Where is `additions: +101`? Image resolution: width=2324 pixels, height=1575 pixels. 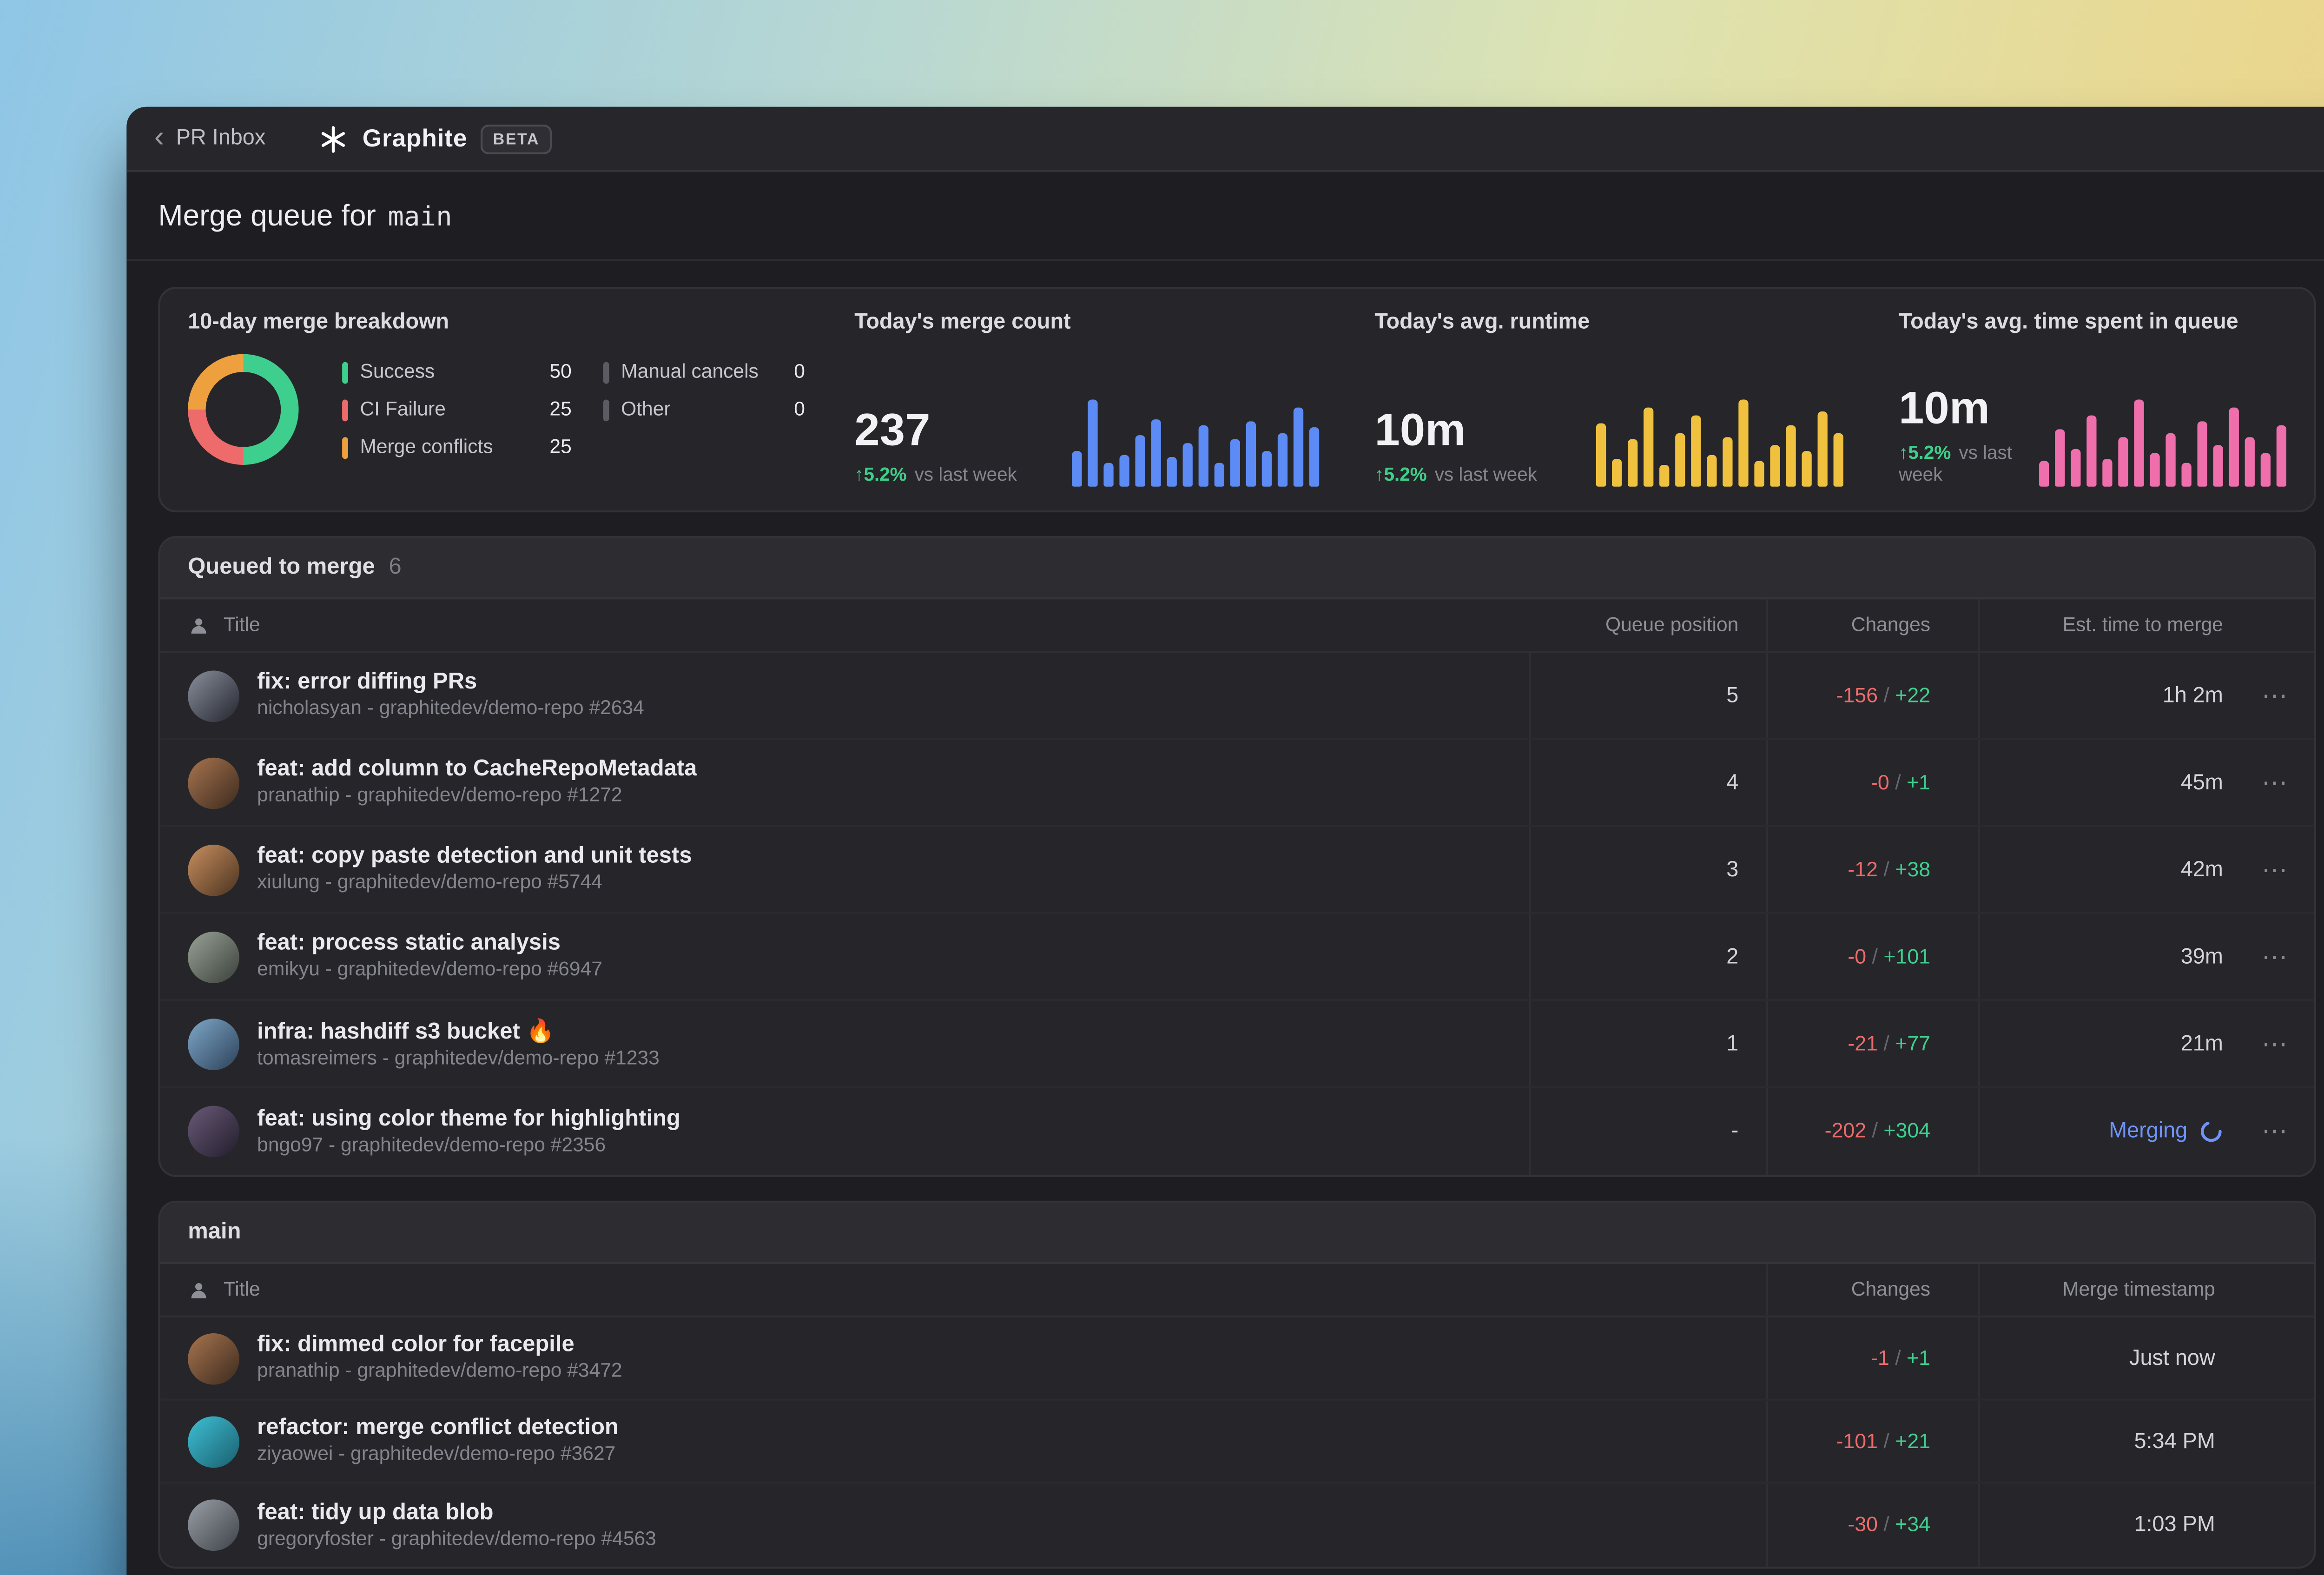
additions: +101 is located at coordinates (1907, 956).